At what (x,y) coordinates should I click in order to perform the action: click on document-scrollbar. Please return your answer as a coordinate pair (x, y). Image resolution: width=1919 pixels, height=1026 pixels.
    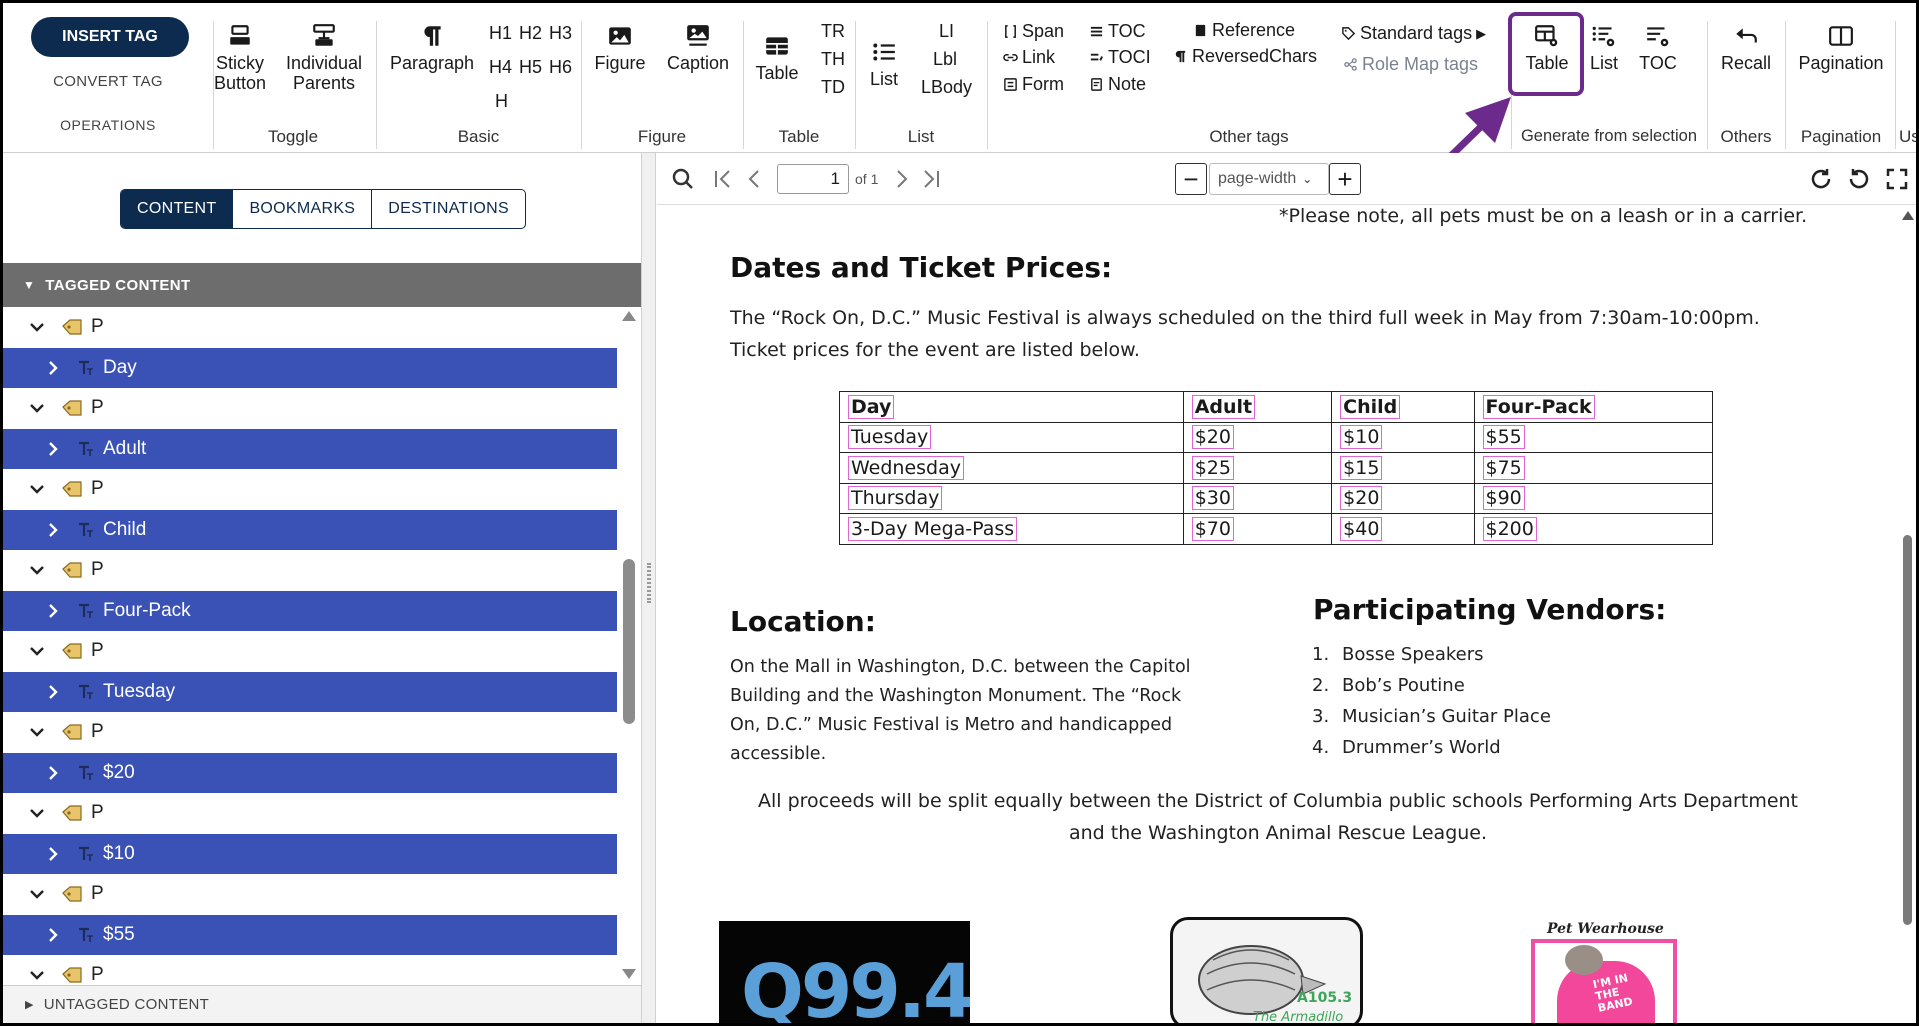
    Looking at the image, I should click on (1907, 614).